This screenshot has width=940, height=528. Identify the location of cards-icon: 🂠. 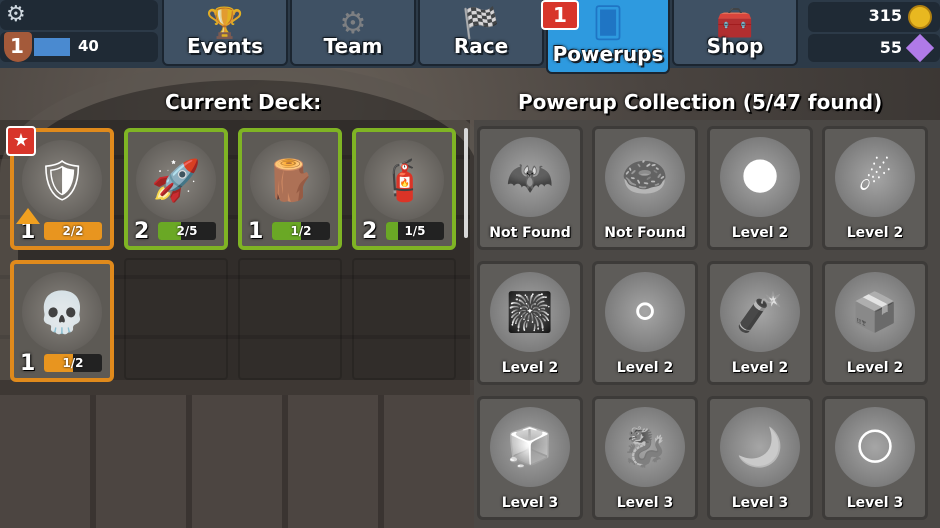
(608, 23).